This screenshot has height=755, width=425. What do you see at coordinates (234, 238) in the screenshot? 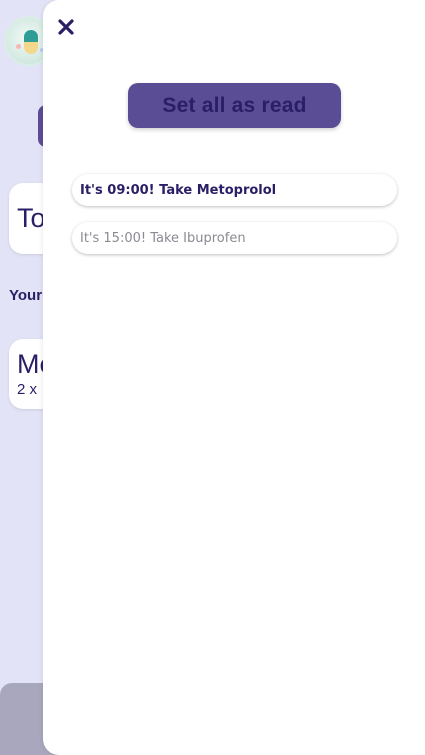
I see `notification-item: It's 15:00! Take Ibuprofen` at bounding box center [234, 238].